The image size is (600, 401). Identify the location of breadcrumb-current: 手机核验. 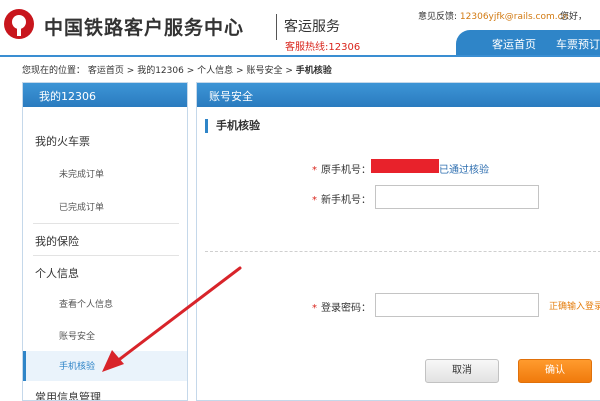
(313, 71).